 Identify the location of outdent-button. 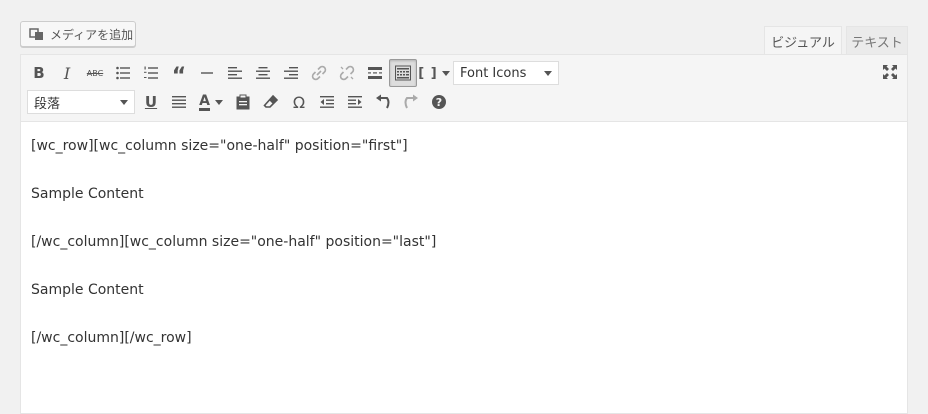
(327, 102).